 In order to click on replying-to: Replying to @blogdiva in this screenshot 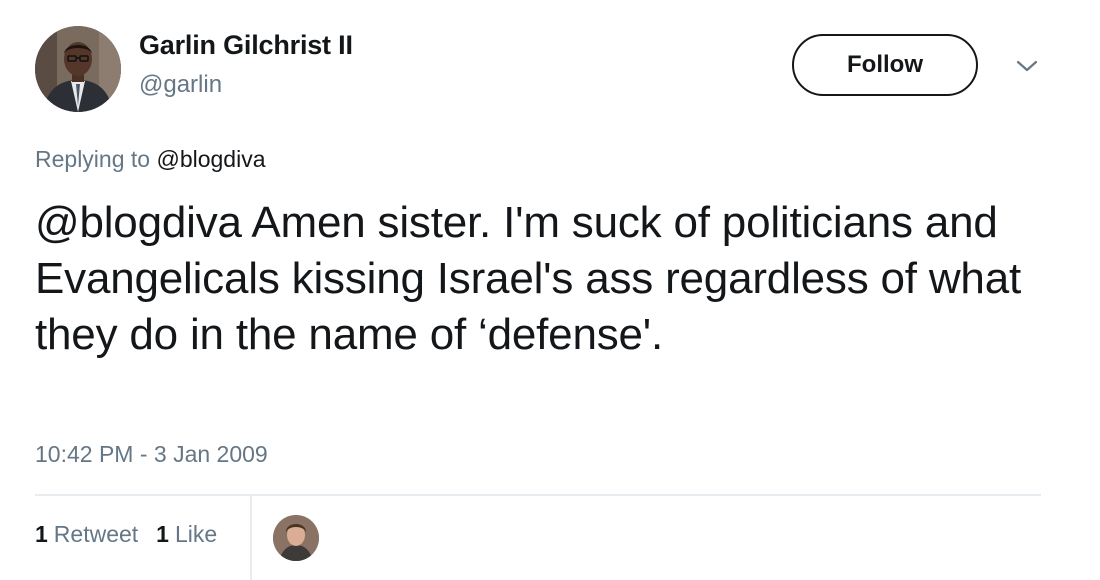, I will do `click(150, 159)`.